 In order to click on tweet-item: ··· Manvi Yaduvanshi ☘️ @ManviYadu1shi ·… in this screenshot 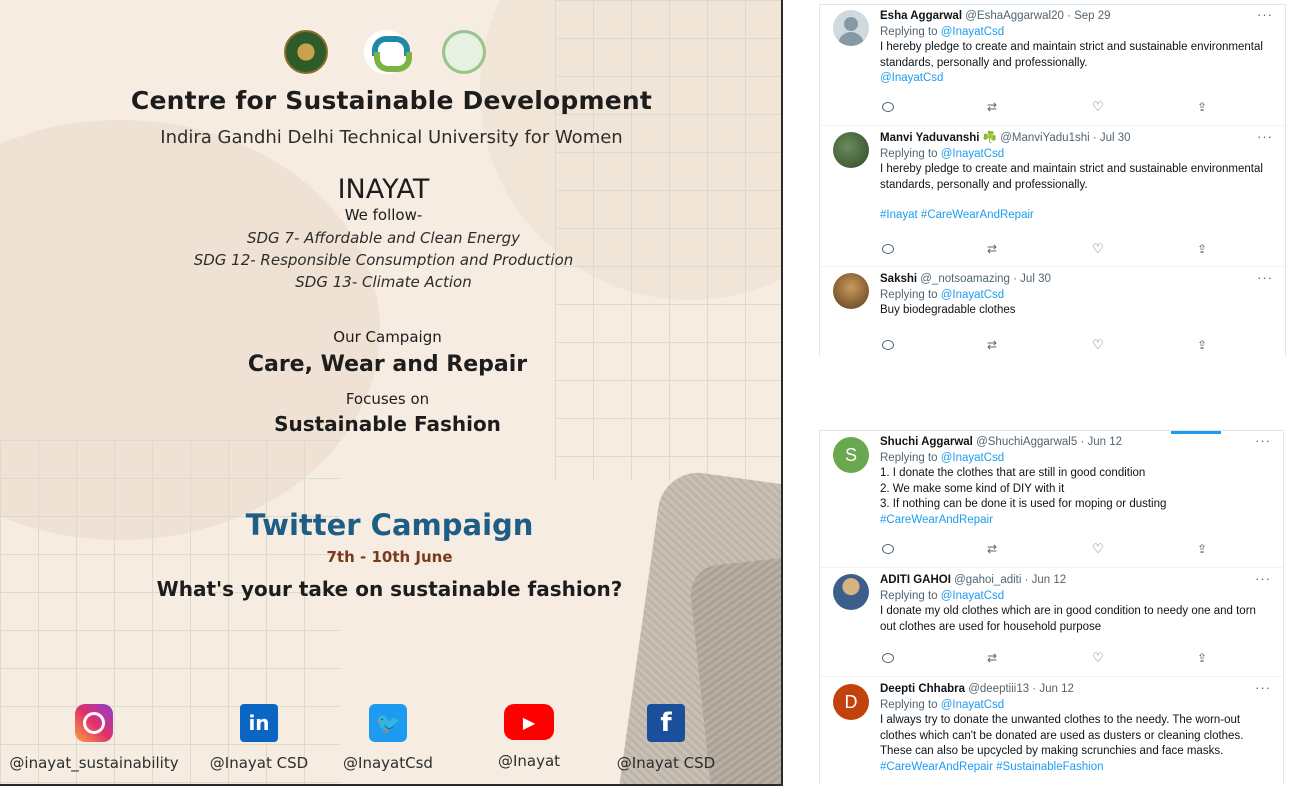, I will do `click(1052, 197)`.